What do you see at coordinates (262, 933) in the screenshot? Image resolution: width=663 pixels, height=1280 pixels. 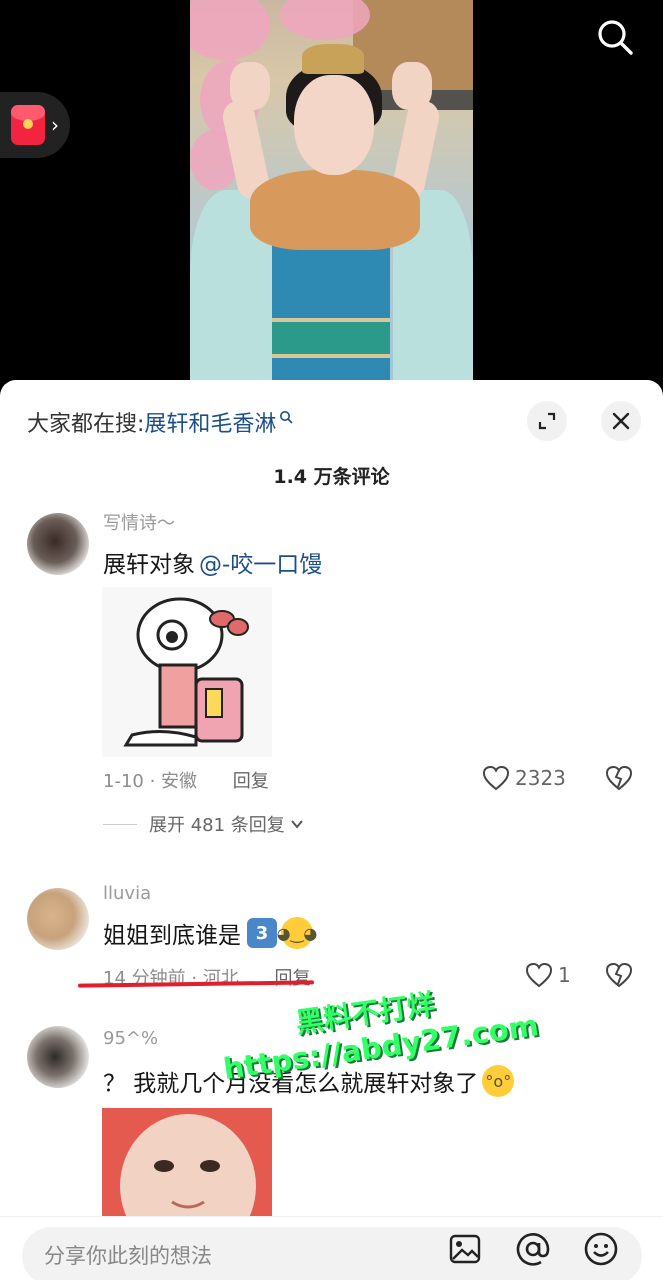 I see `keycap-emoji: 3` at bounding box center [262, 933].